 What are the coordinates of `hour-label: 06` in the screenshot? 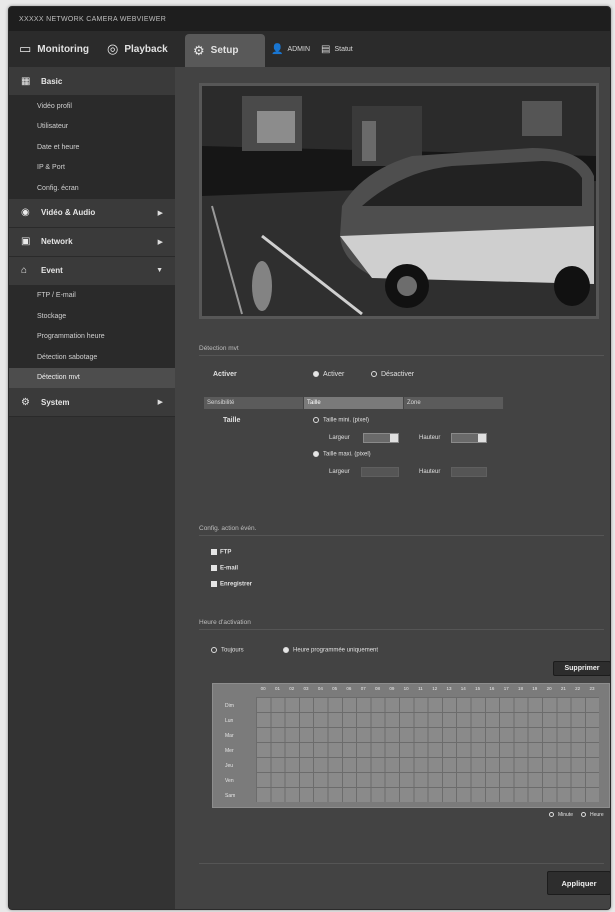 It's located at (349, 688).